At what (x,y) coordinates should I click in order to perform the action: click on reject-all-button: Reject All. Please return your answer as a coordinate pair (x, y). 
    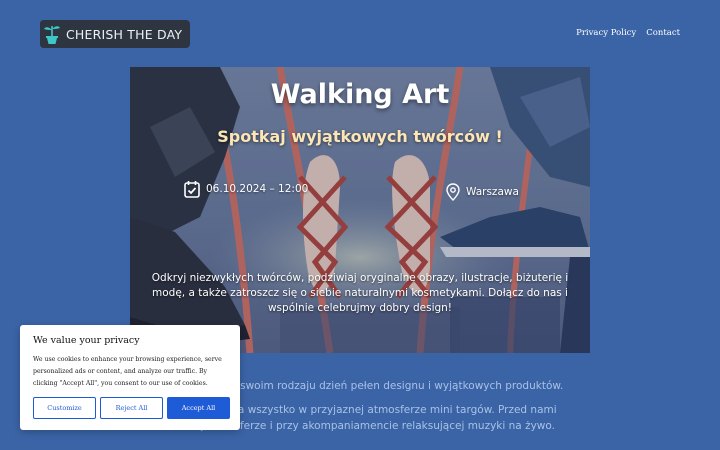
    Looking at the image, I should click on (131, 408).